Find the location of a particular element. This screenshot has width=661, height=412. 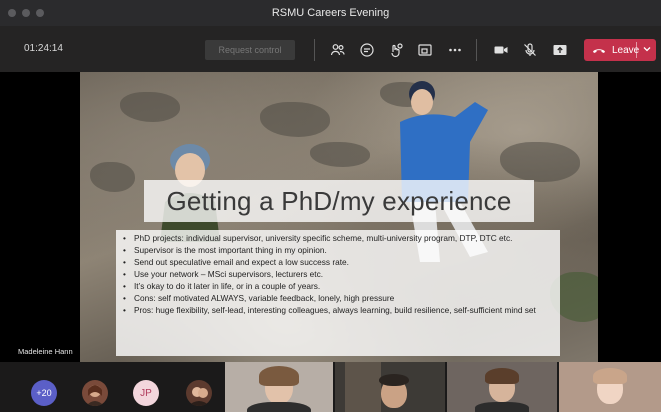

minimize-window-button is located at coordinates (26, 13).